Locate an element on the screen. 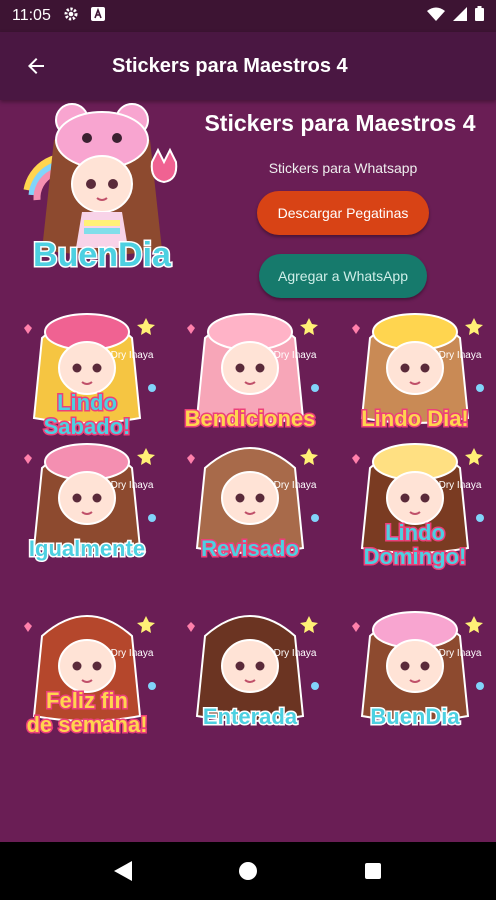  sticker-caption: Domingo! is located at coordinates (415, 556).